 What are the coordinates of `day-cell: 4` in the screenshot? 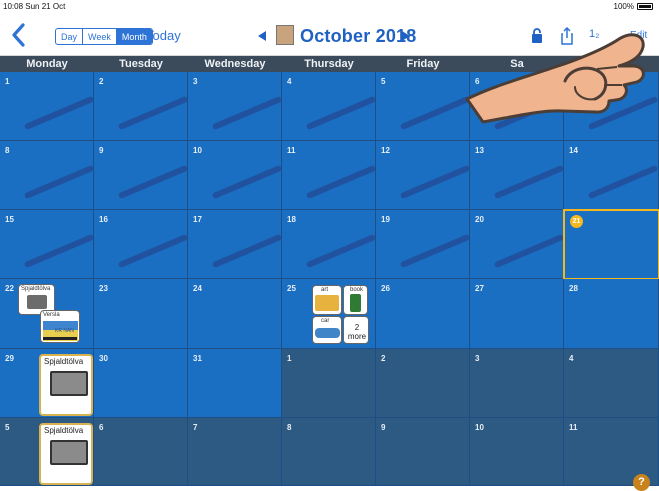 It's located at (329, 106).